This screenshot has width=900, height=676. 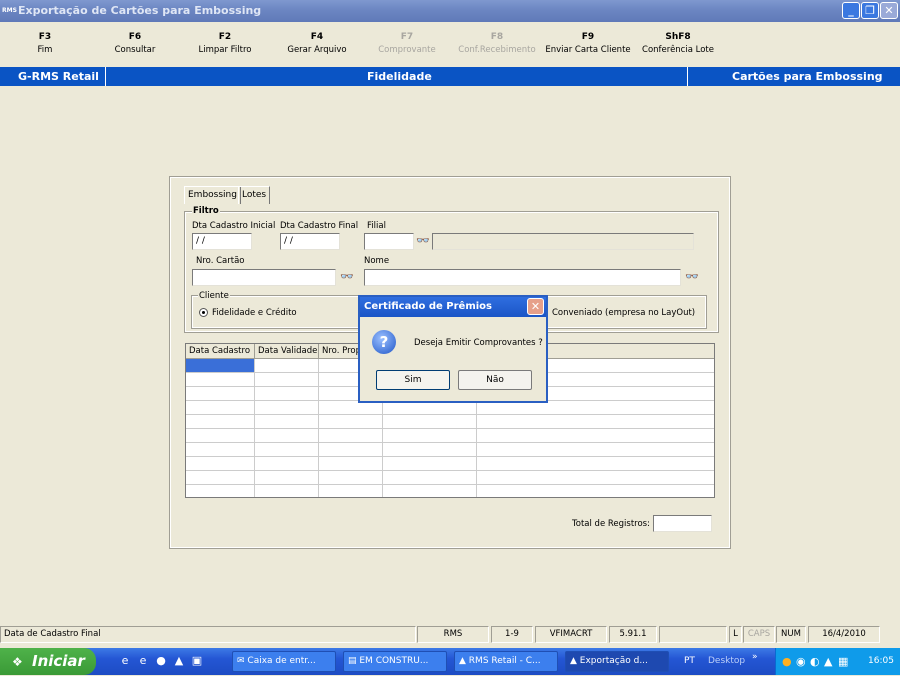 What do you see at coordinates (478, 343) in the screenshot?
I see `dialog-message: Deseja Emitir Comprovantes ?` at bounding box center [478, 343].